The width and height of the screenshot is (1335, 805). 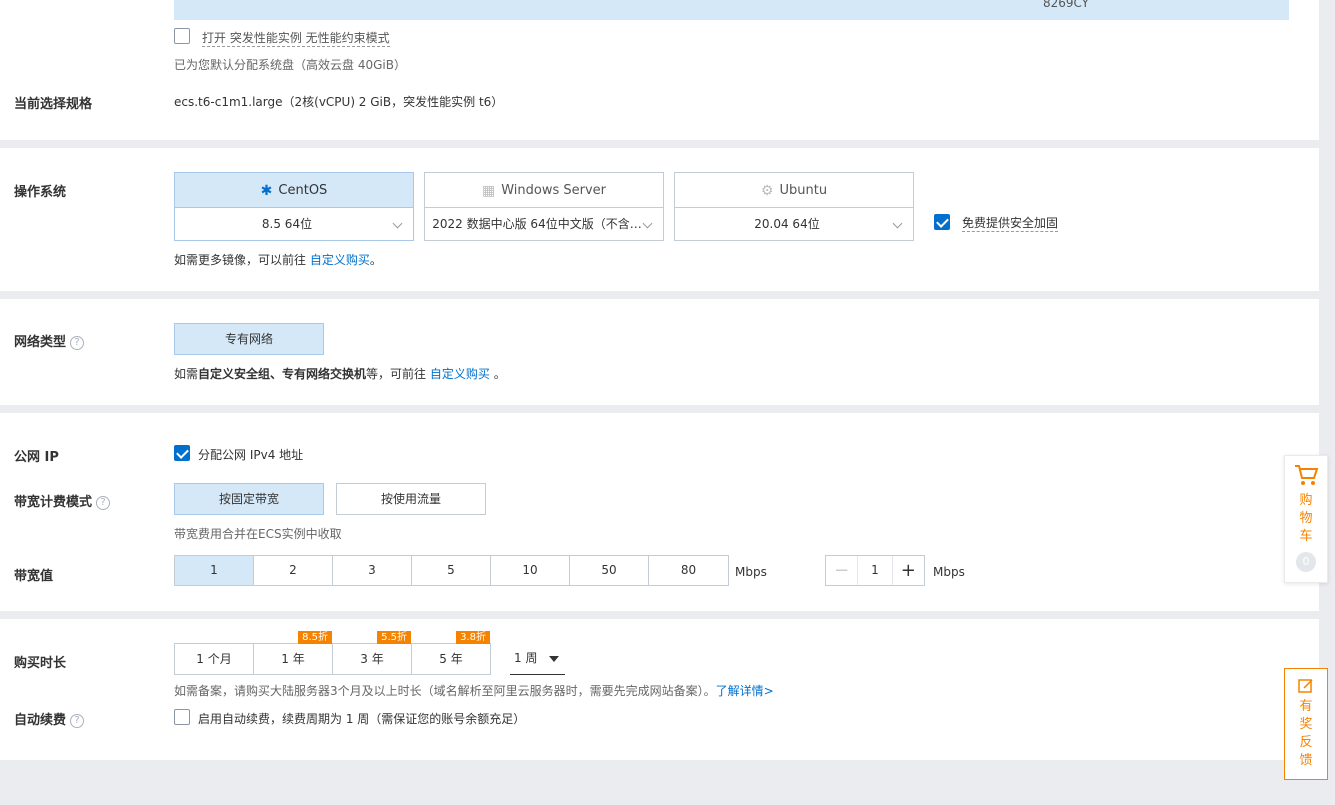 I want to click on cart-tab: 购物车 0, so click(x=1306, y=519).